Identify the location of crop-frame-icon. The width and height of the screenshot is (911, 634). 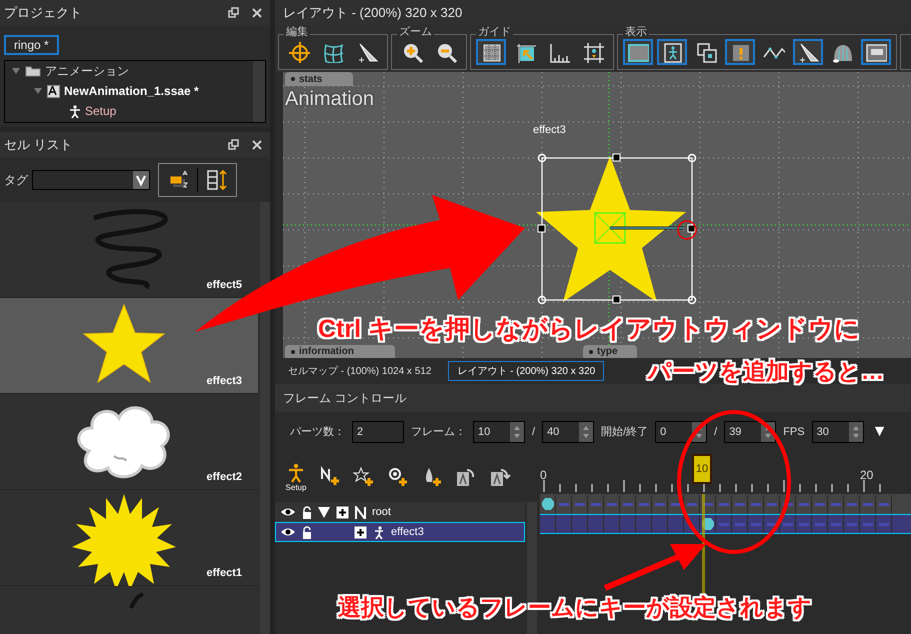
(593, 52).